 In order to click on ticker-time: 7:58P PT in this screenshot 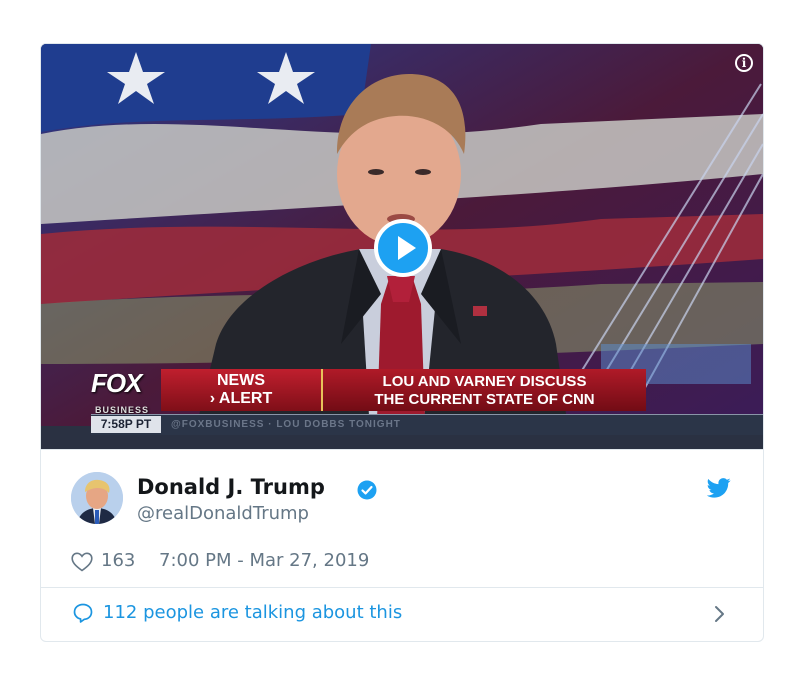, I will do `click(126, 424)`.